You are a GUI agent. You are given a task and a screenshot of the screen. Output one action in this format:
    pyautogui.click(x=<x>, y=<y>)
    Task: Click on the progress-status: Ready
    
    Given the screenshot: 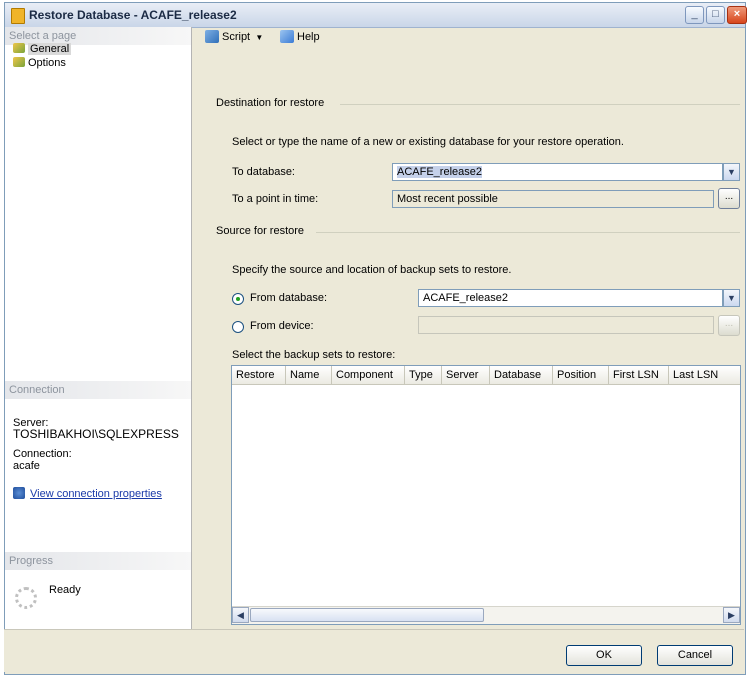 What is the action you would take?
    pyautogui.click(x=65, y=590)
    